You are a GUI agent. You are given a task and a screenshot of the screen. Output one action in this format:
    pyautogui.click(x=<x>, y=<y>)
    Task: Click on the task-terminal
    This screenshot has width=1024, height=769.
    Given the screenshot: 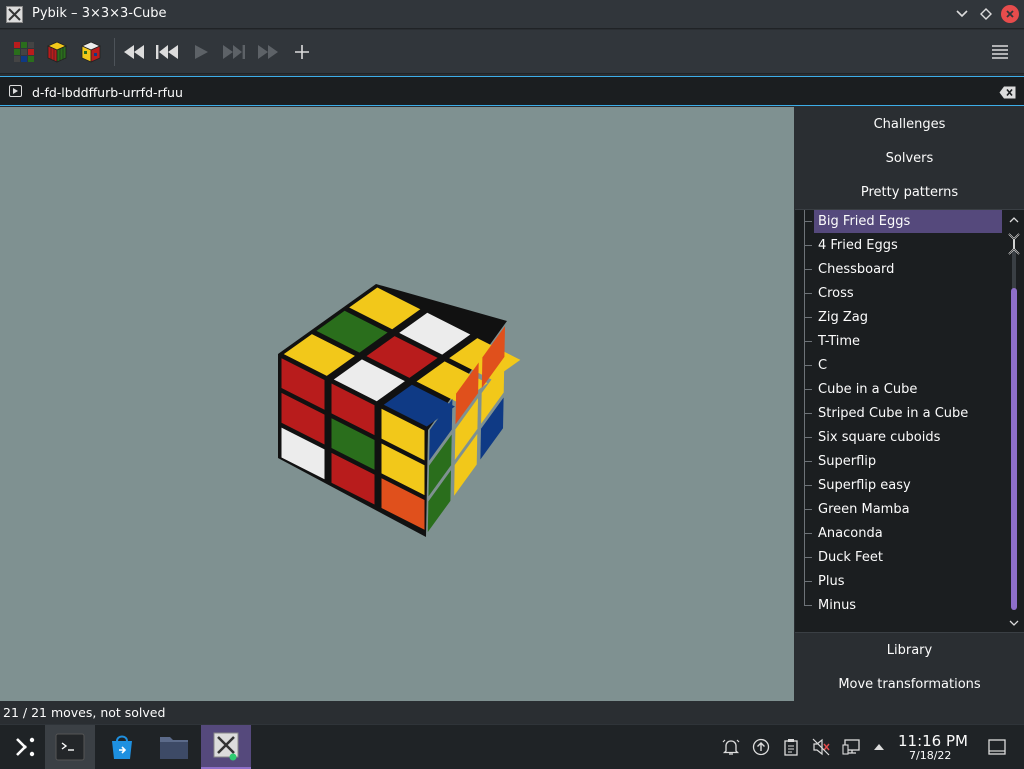 What is the action you would take?
    pyautogui.click(x=70, y=747)
    